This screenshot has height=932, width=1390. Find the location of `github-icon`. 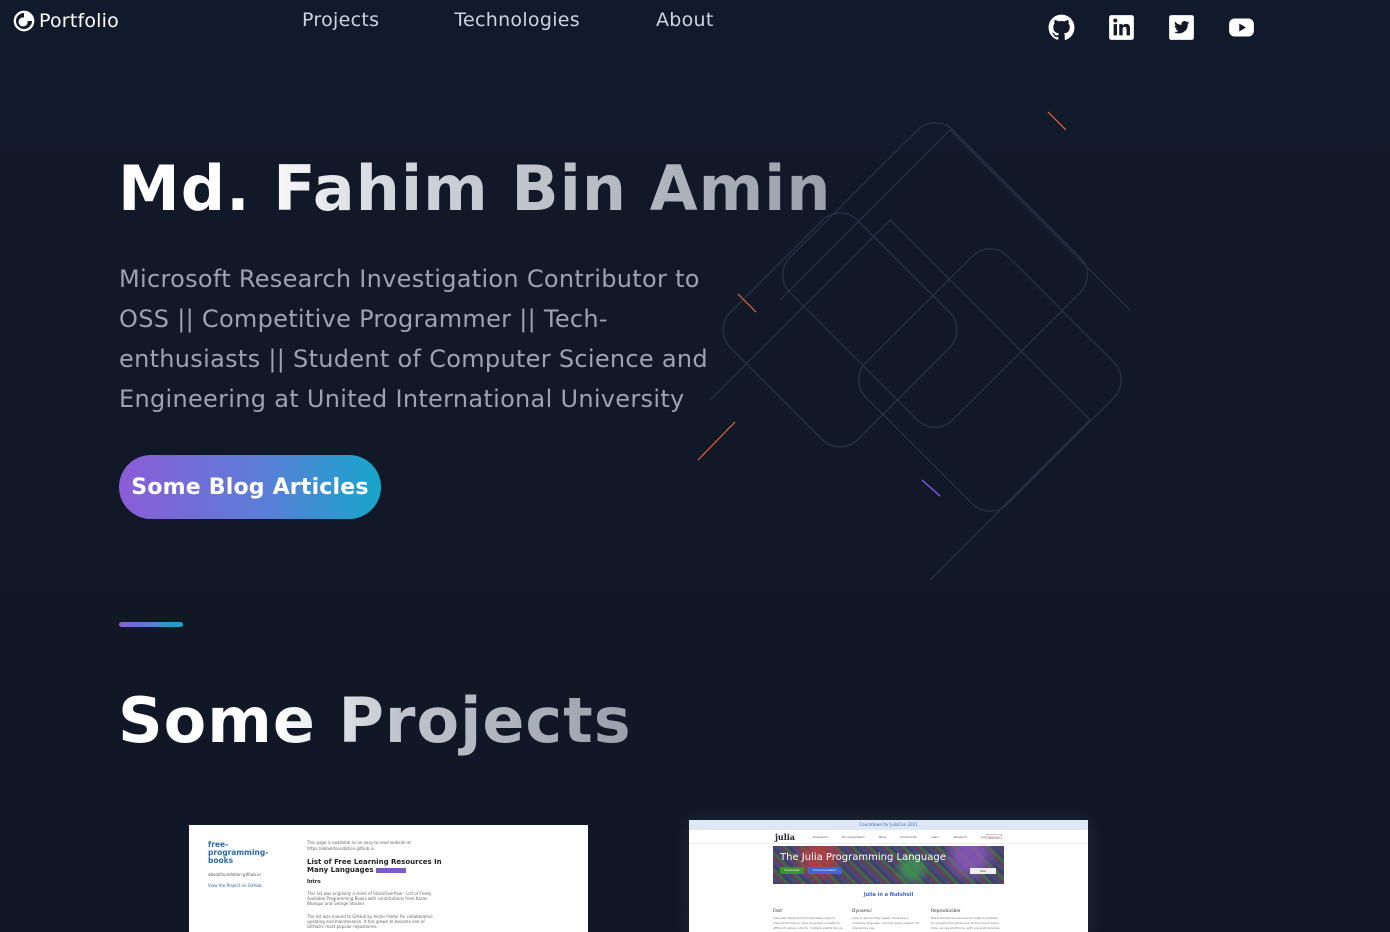

github-icon is located at coordinates (1061, 27).